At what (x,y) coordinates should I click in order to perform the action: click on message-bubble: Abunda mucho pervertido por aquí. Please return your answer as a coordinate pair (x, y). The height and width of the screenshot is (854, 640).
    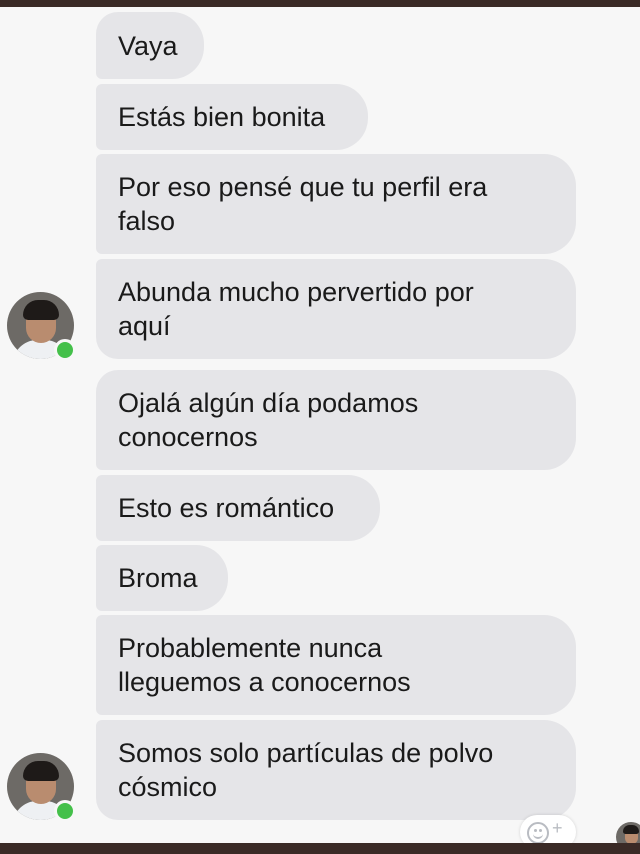
    Looking at the image, I should click on (336, 309).